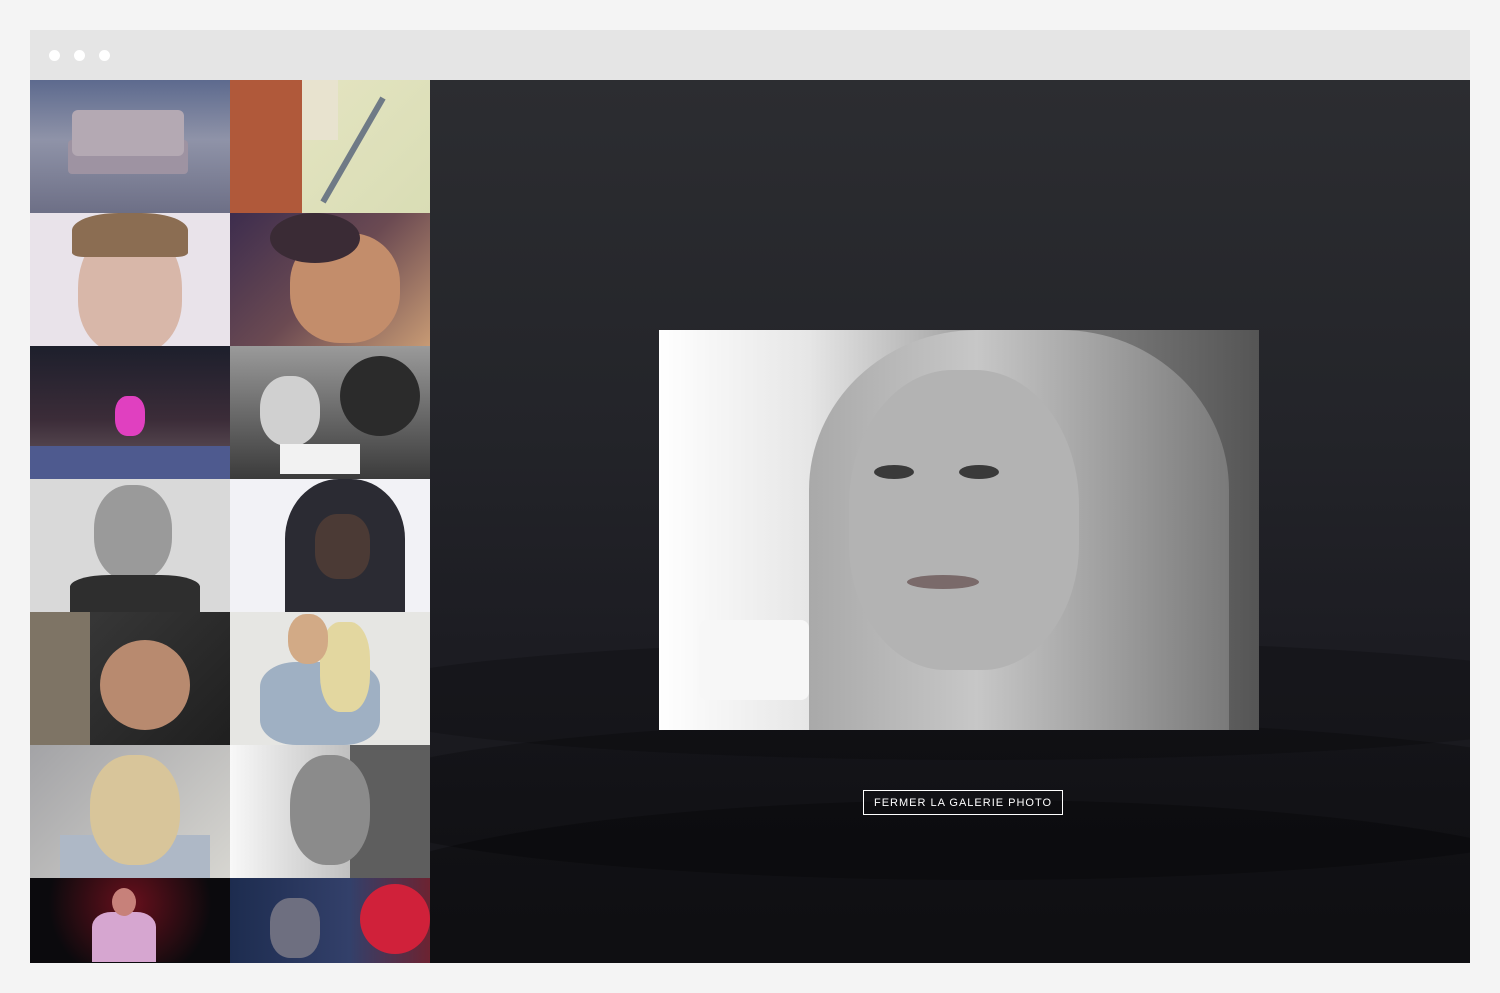 The height and width of the screenshot is (993, 1500). I want to click on thumbnail-portrait-man-bw, so click(130, 545).